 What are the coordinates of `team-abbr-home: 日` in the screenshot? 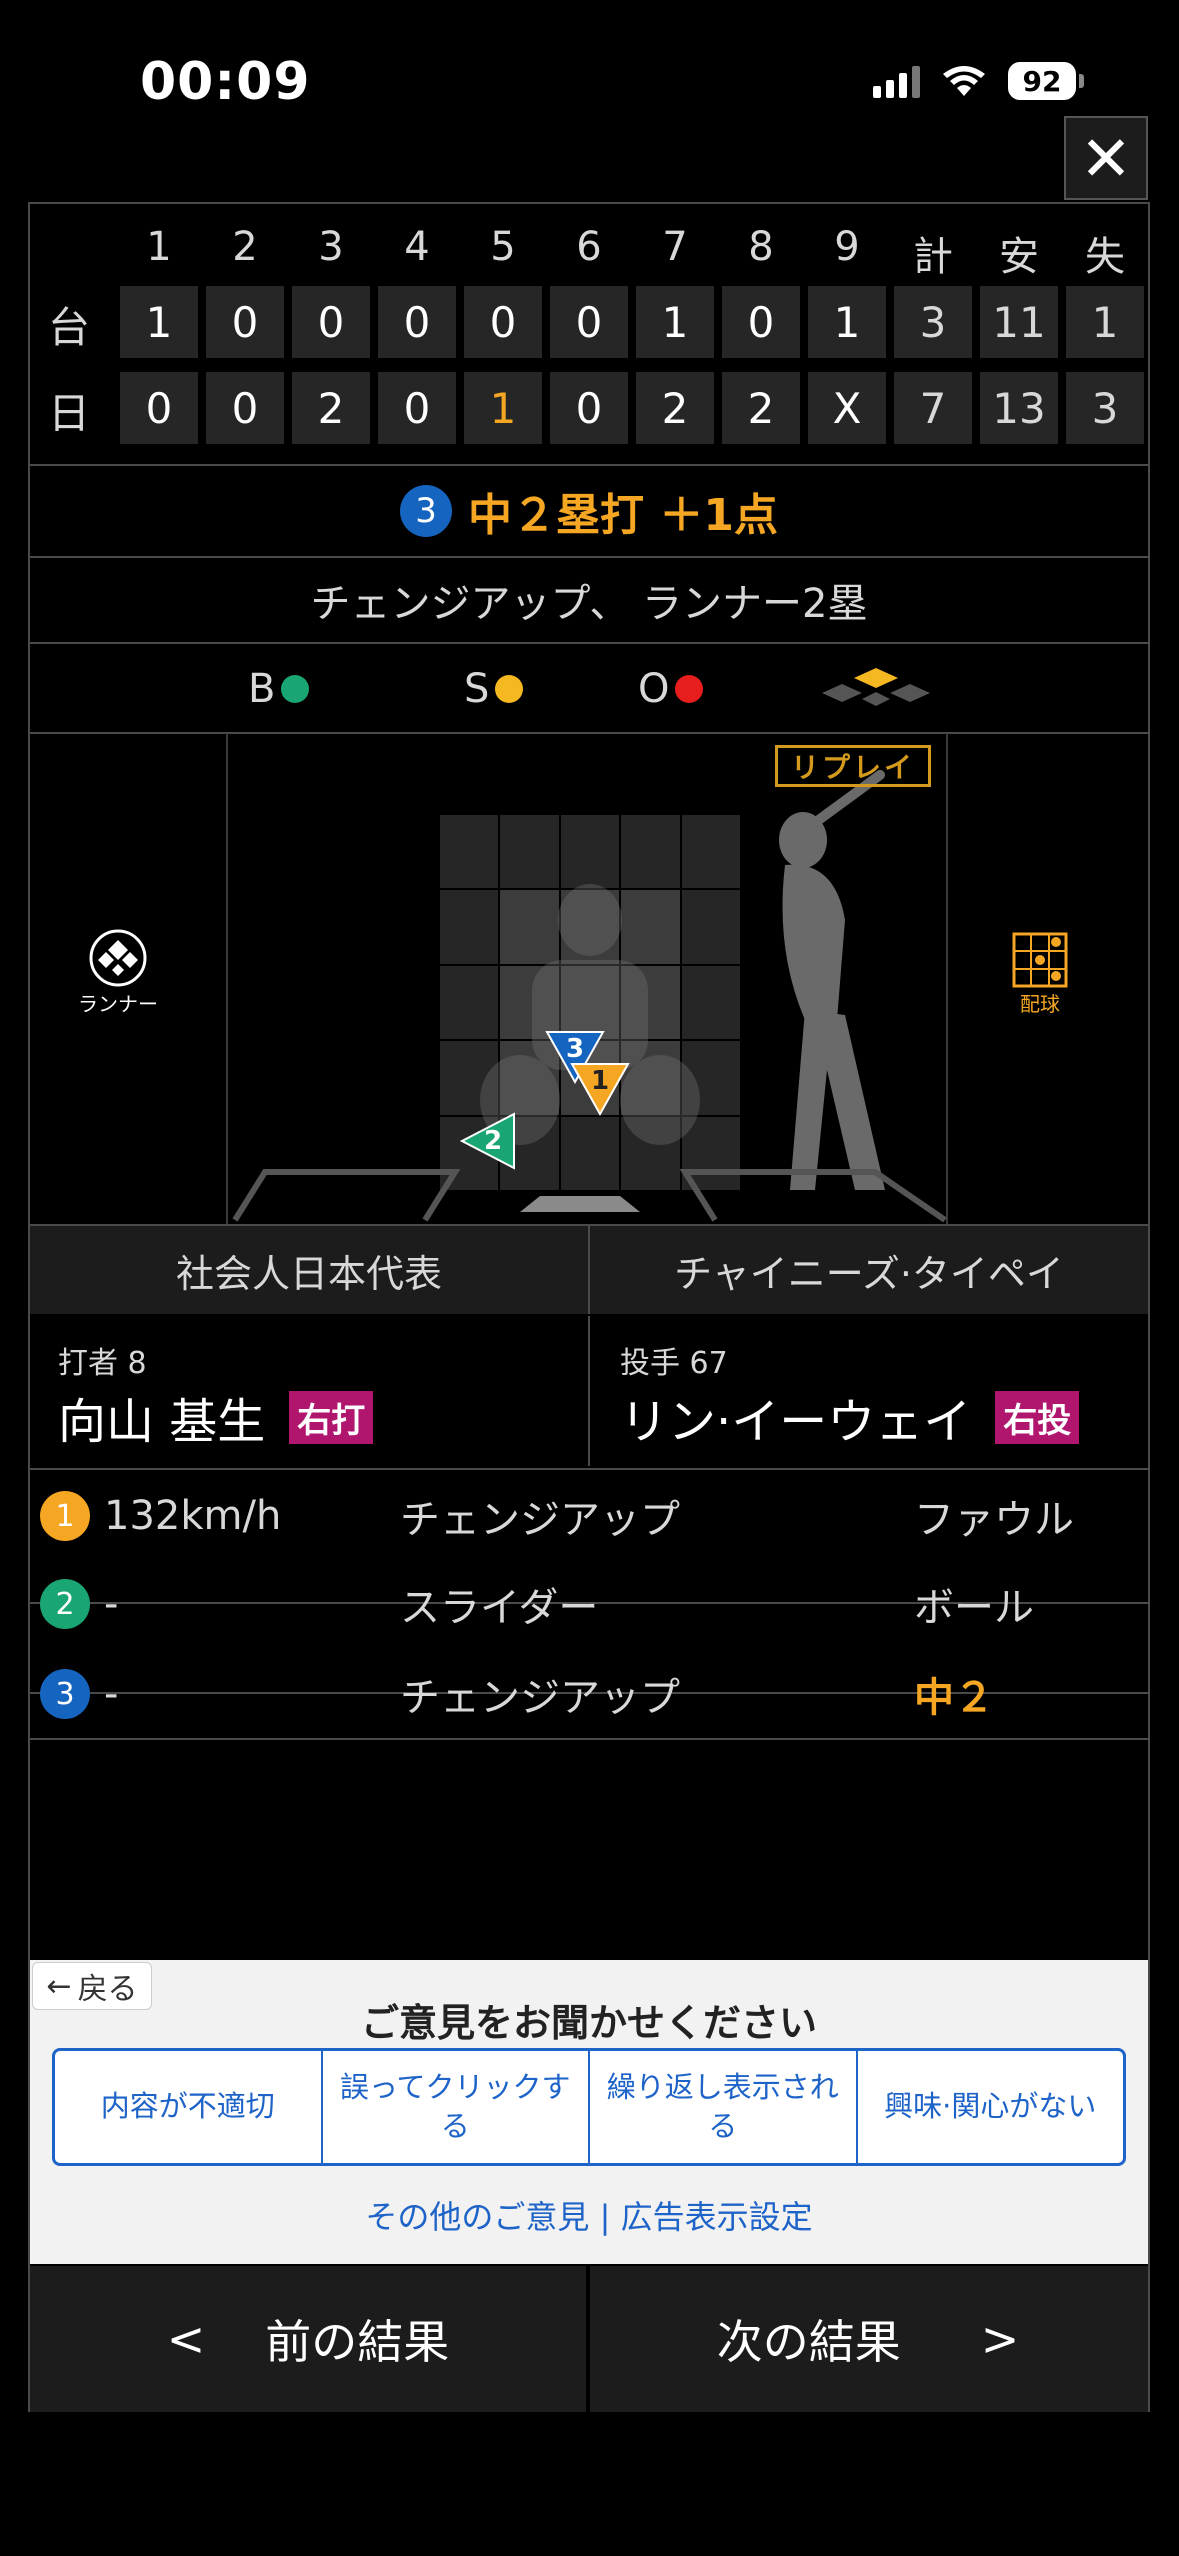 It's located at (69, 413).